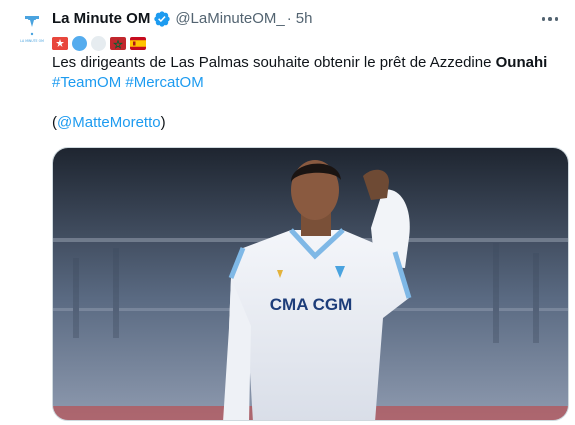 The image size is (575, 425). Describe the element at coordinates (79, 43) in the screenshot. I see `blue-circle-icon` at that location.